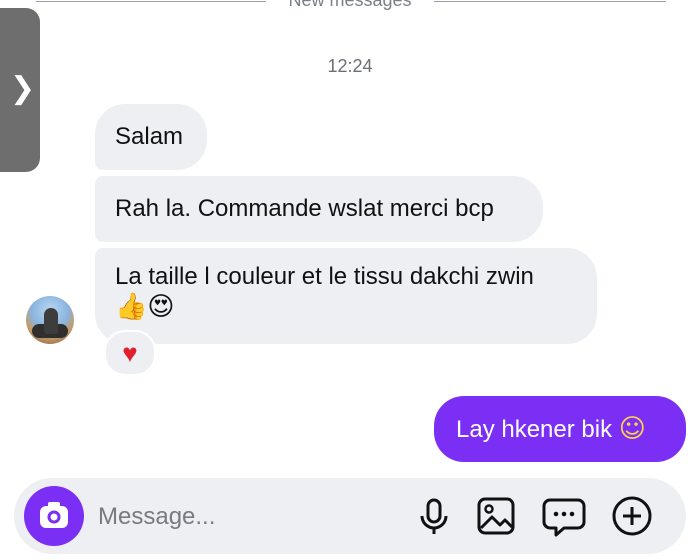 The image size is (700, 560). I want to click on heart-icon: ♥, so click(130, 353).